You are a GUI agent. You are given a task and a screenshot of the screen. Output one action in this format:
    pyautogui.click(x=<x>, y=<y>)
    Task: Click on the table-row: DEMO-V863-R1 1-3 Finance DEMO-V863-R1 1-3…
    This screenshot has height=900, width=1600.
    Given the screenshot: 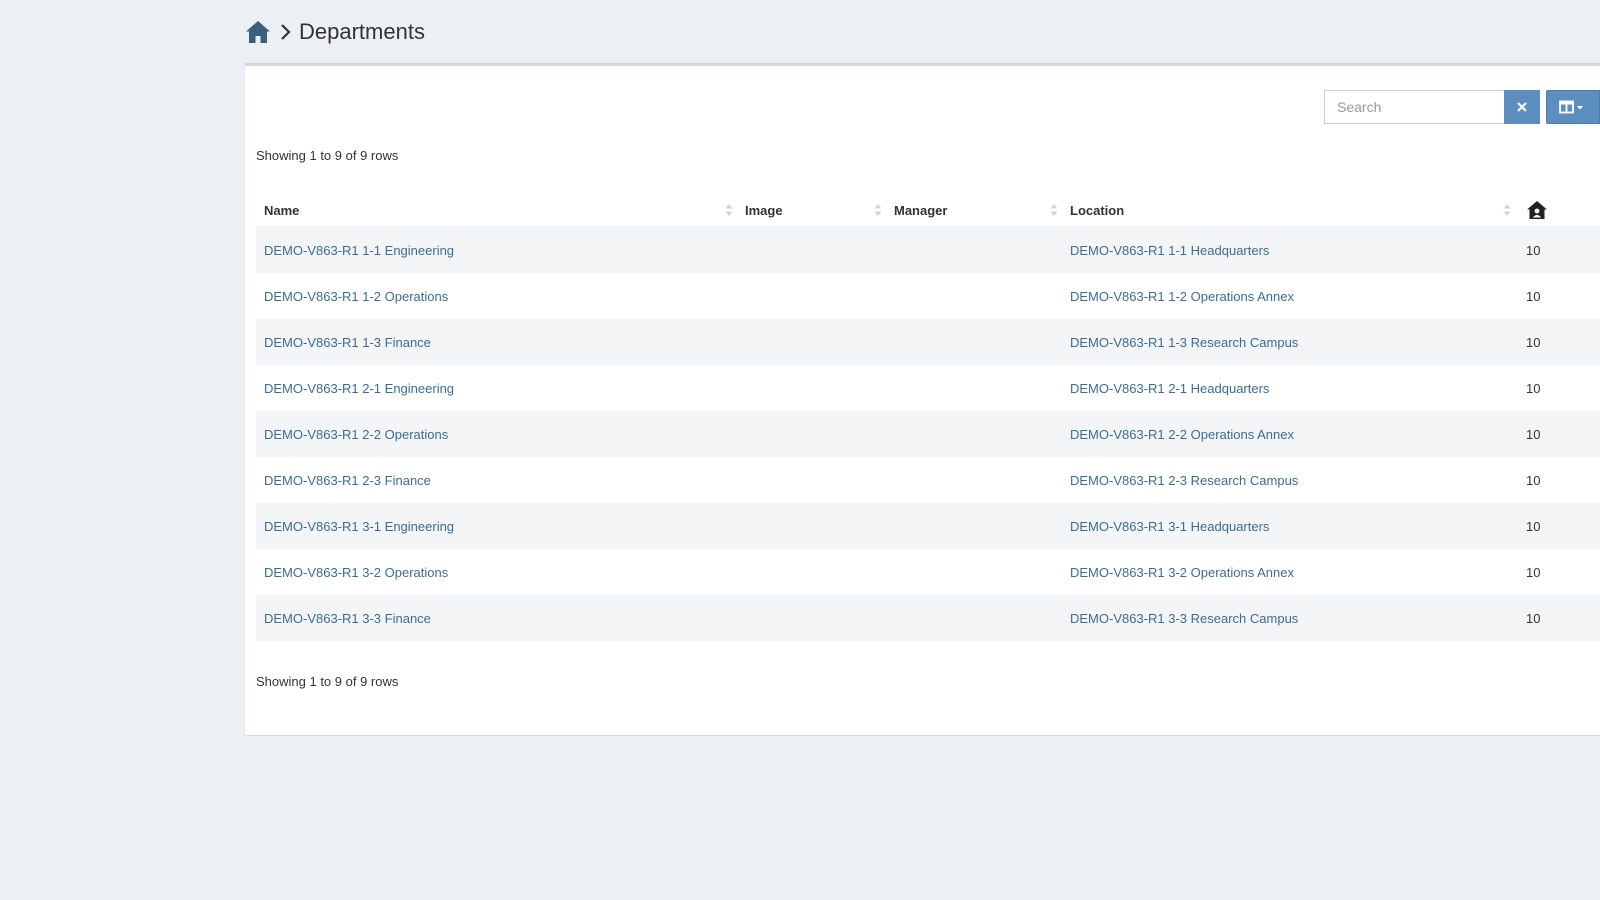 What is the action you would take?
    pyautogui.click(x=928, y=342)
    